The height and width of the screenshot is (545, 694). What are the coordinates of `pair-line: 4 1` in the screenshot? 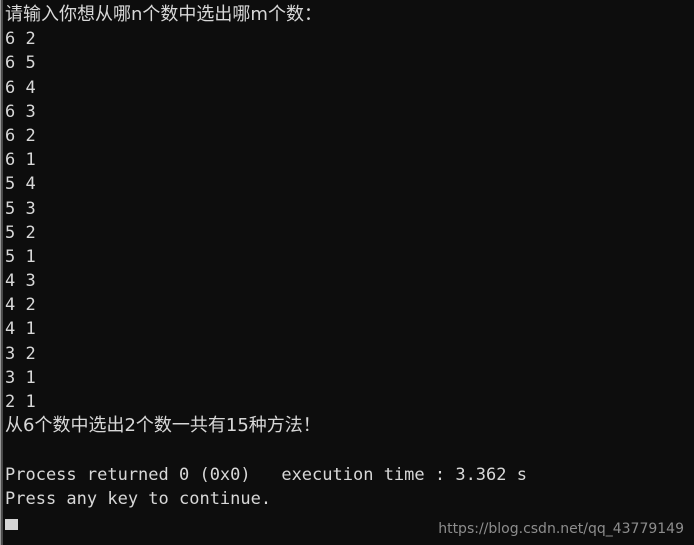 It's located at (20, 329).